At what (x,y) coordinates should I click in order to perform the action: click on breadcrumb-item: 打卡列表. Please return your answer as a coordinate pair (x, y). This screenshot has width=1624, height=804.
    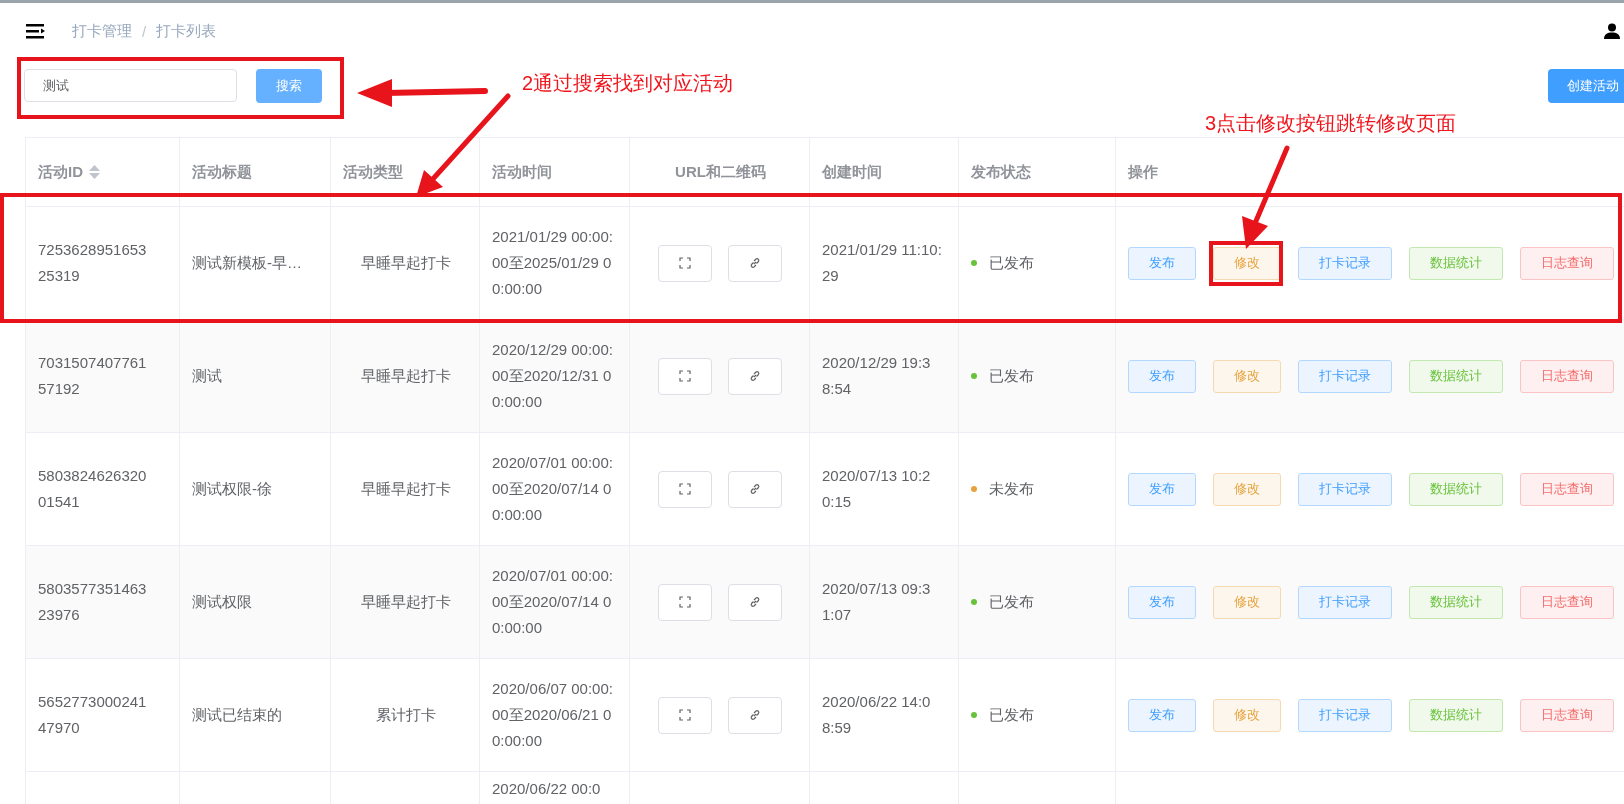
    Looking at the image, I should click on (186, 31).